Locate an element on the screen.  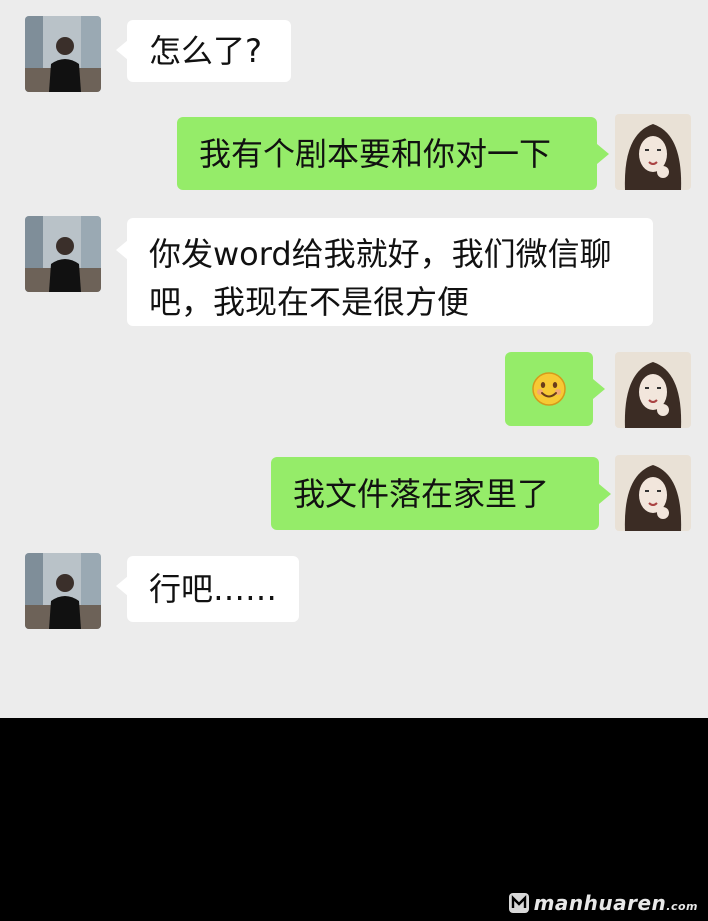
message-text-line: 你发word给我就好，我们微信聊 is located at coordinates (380, 254).